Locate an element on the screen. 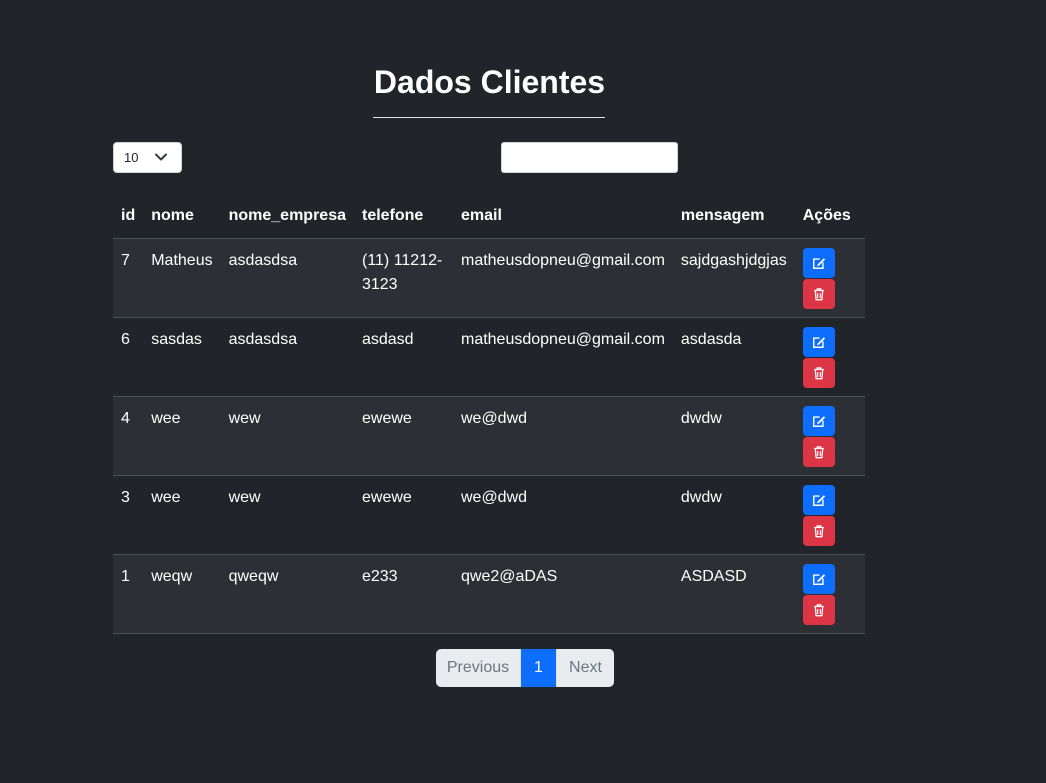  cell-telefone: (11) 11212-3123 is located at coordinates (403, 278).